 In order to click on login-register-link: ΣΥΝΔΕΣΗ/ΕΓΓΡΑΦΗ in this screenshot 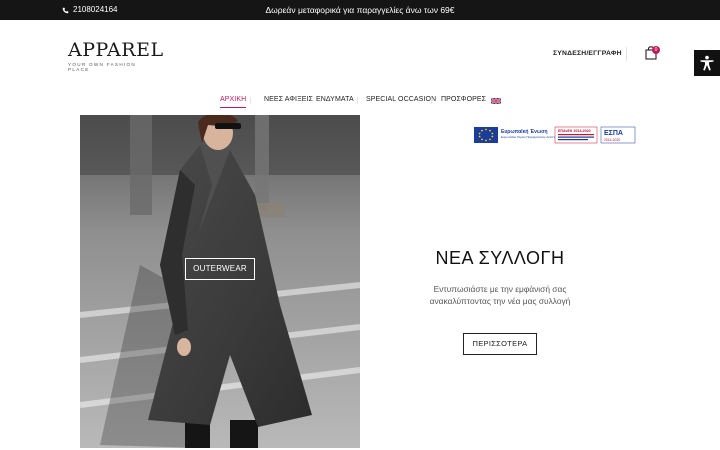, I will do `click(587, 53)`.